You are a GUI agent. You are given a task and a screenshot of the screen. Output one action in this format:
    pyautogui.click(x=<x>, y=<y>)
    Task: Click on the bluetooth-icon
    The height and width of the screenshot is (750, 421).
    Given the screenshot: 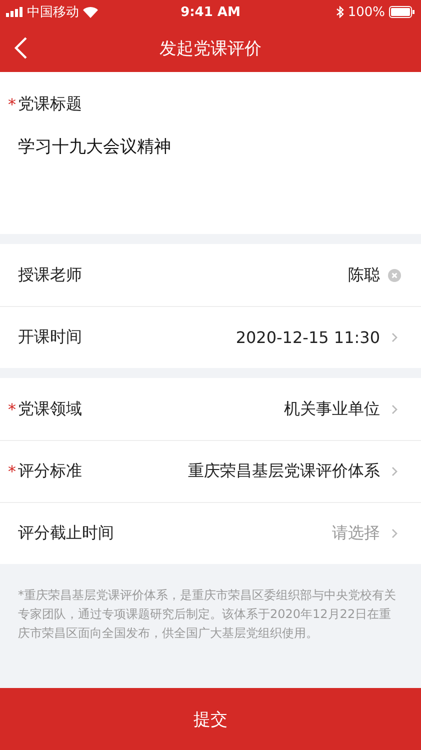 What is the action you would take?
    pyautogui.click(x=340, y=12)
    